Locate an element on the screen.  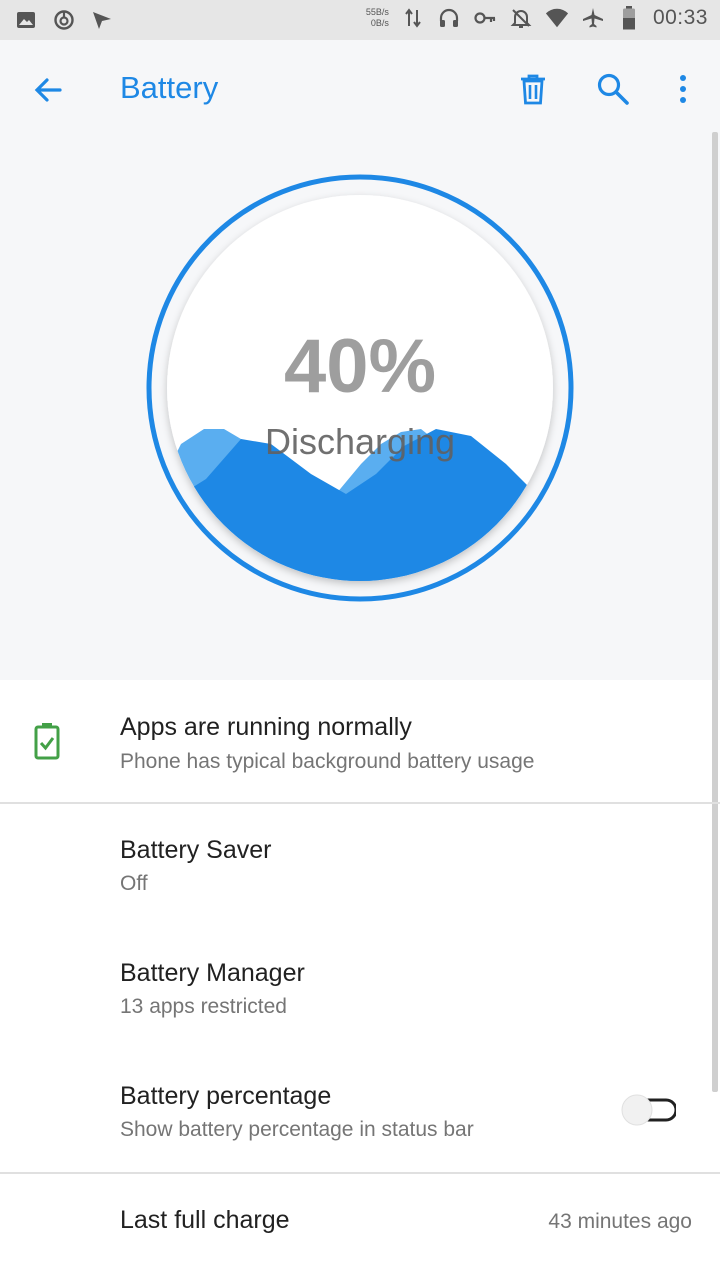
search-button is located at coordinates (613, 89).